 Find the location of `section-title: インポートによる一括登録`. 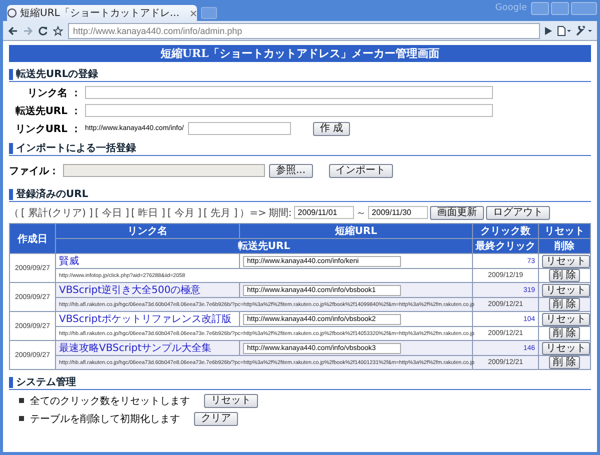

section-title: インポートによる一括登録 is located at coordinates (76, 148).